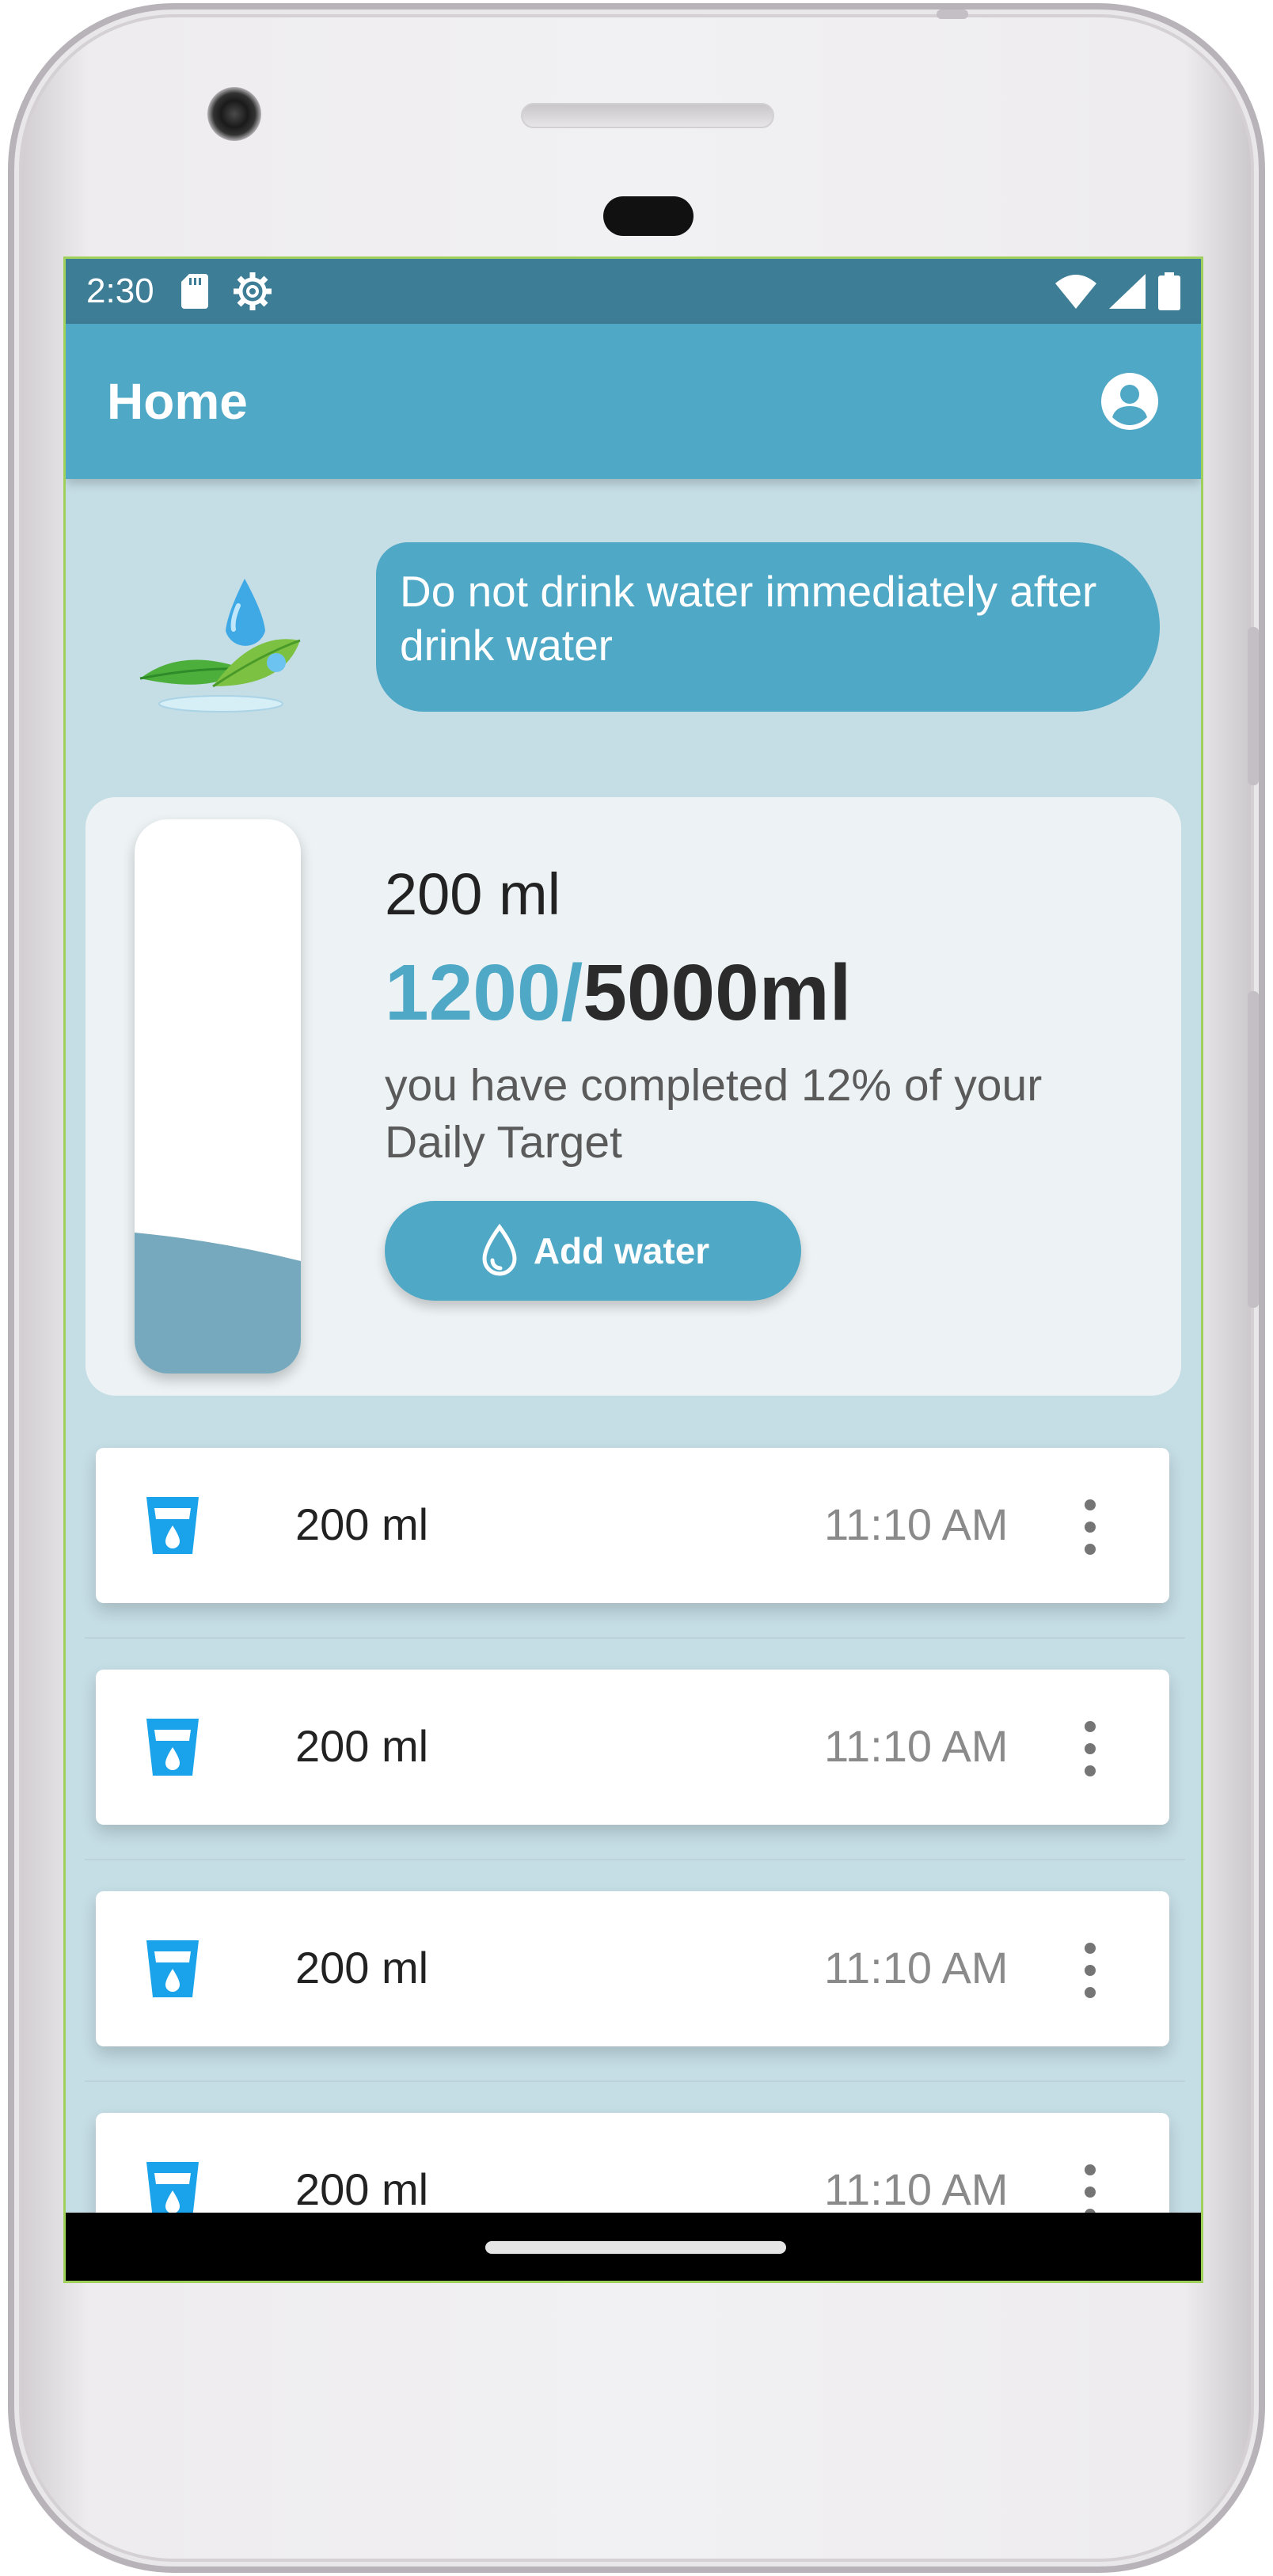 The image size is (1273, 2576). Describe the element at coordinates (1130, 401) in the screenshot. I see `account-circle-icon` at that location.